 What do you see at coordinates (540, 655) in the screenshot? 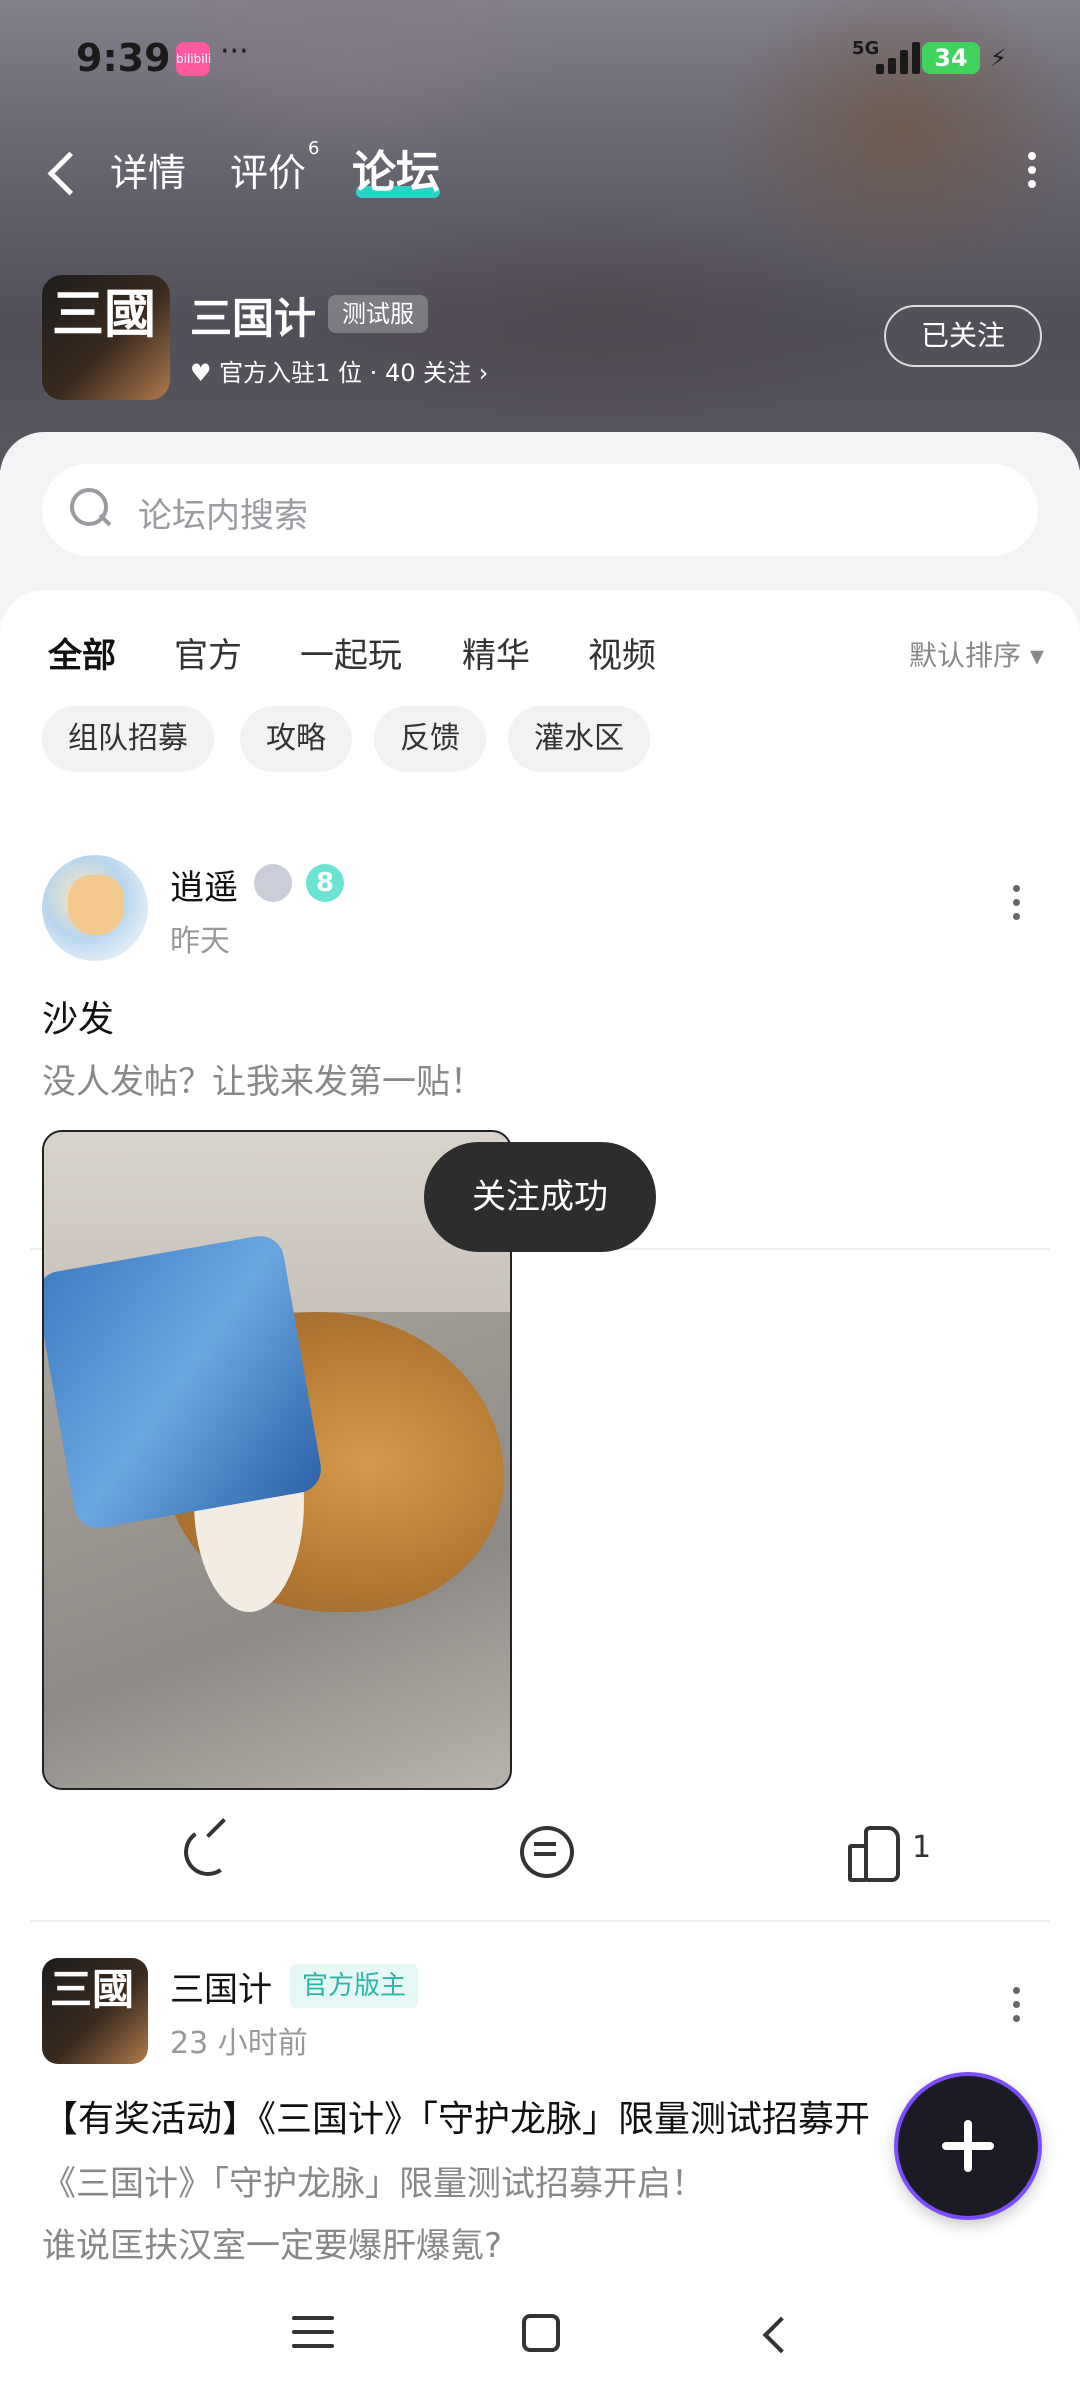
I see `feed-tabs: 全部 官方 一起玩 精华 视频 默认排序 ▾` at bounding box center [540, 655].